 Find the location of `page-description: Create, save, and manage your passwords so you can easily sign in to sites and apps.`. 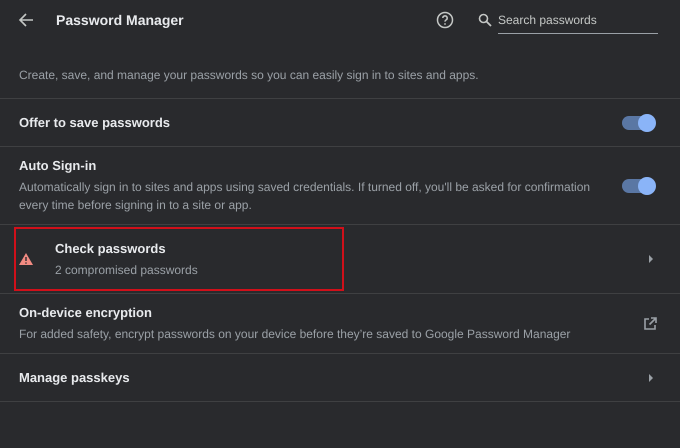

page-description: Create, save, and manage your passwords so you can easily sign in to sites and apps. is located at coordinates (249, 75).